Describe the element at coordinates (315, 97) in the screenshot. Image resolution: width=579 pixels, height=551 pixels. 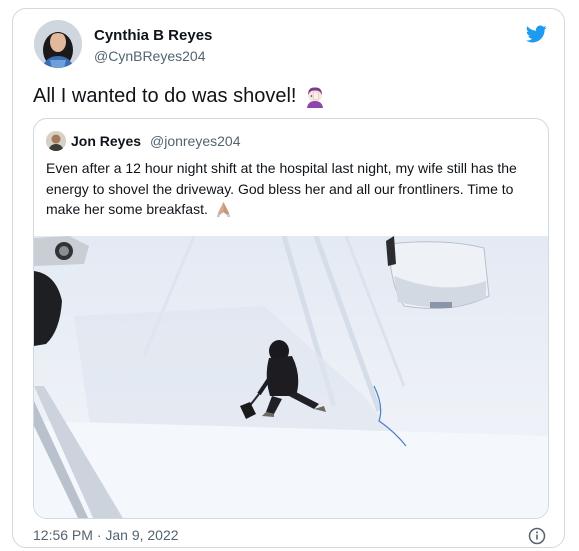
I see `woman-facepalming-emoji-icon` at that location.